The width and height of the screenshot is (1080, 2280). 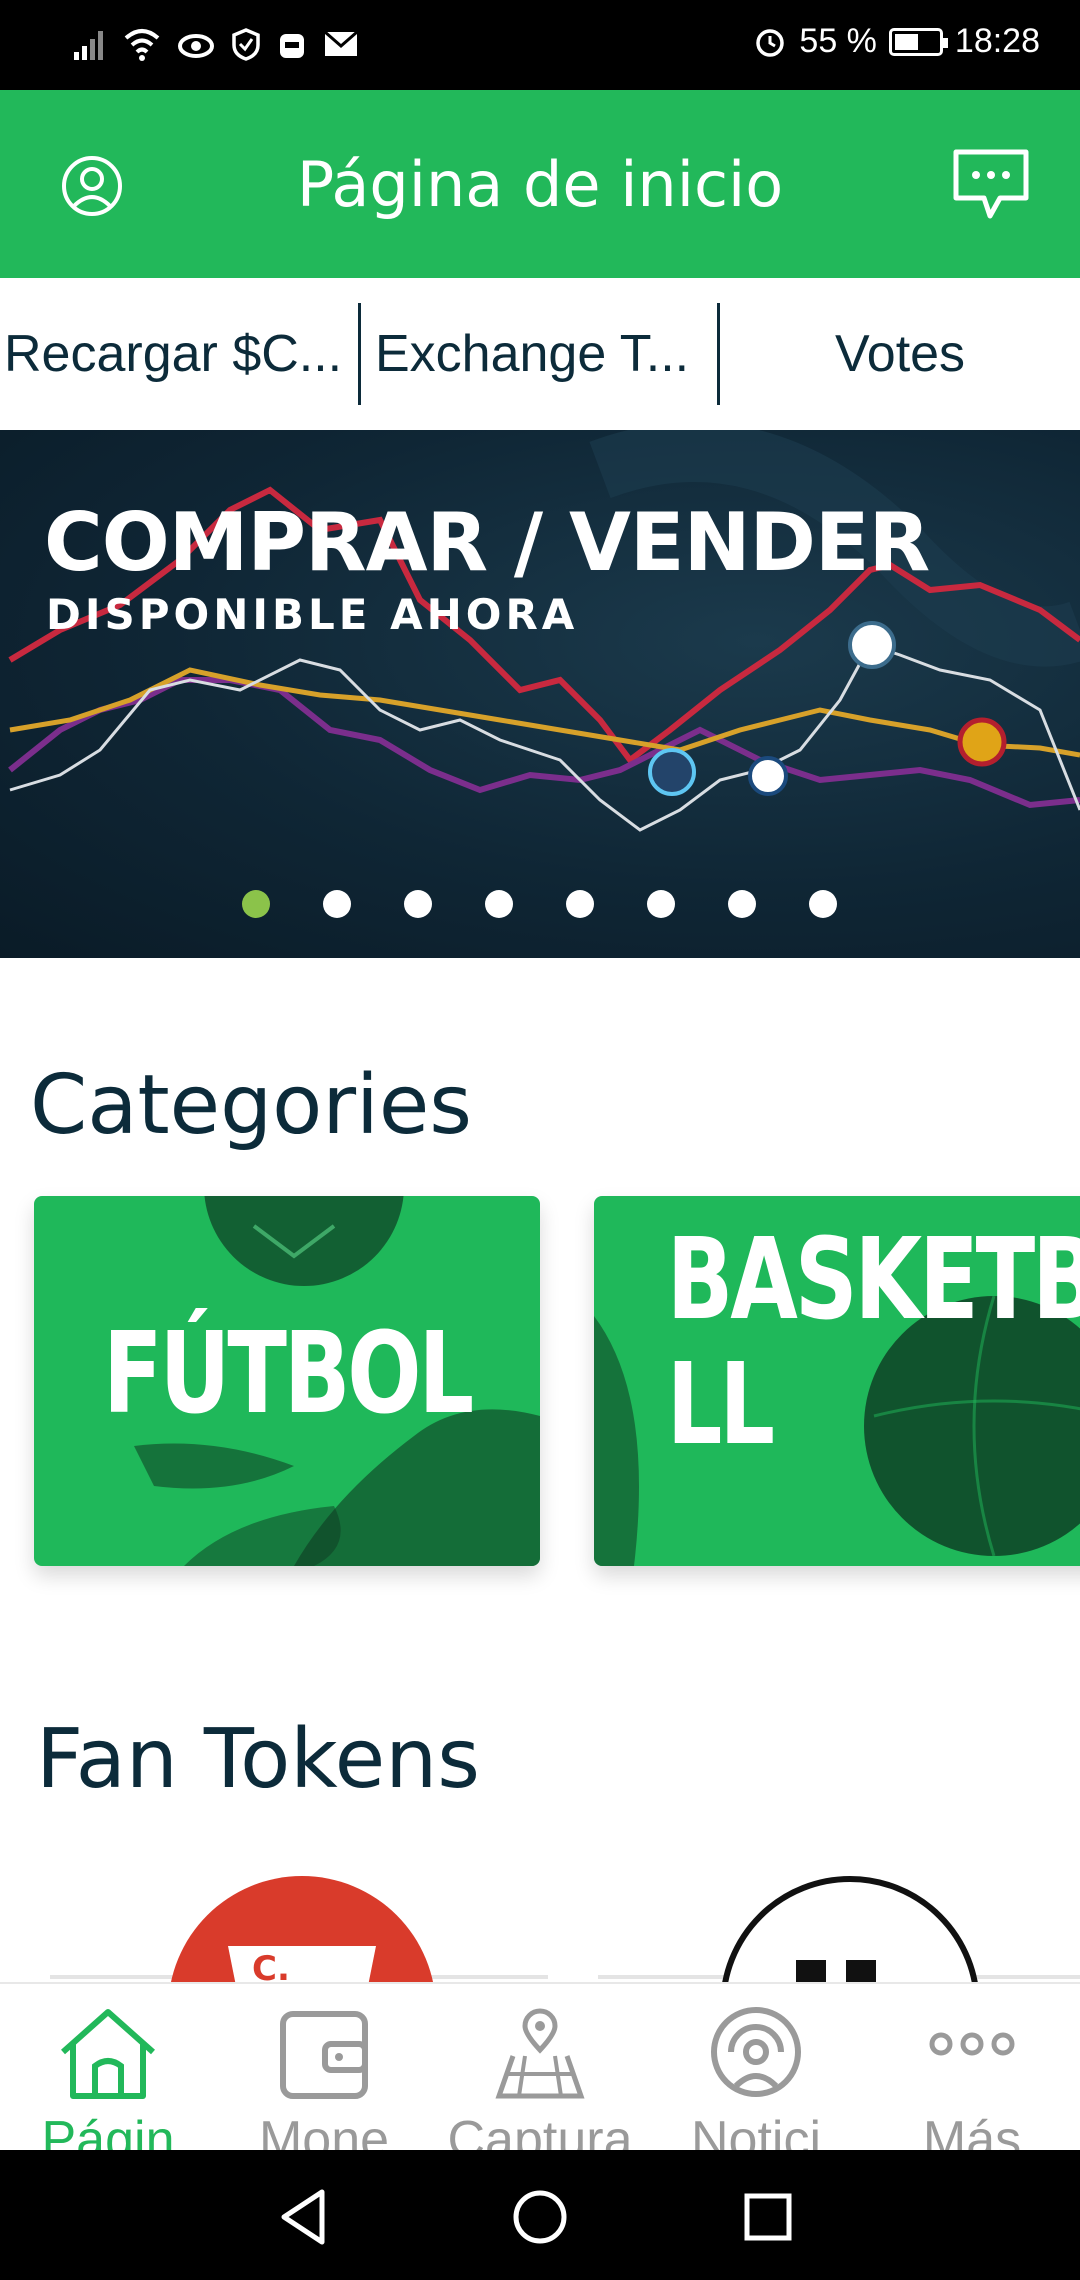 I want to click on system-nav-bar, so click(x=540, y=2215).